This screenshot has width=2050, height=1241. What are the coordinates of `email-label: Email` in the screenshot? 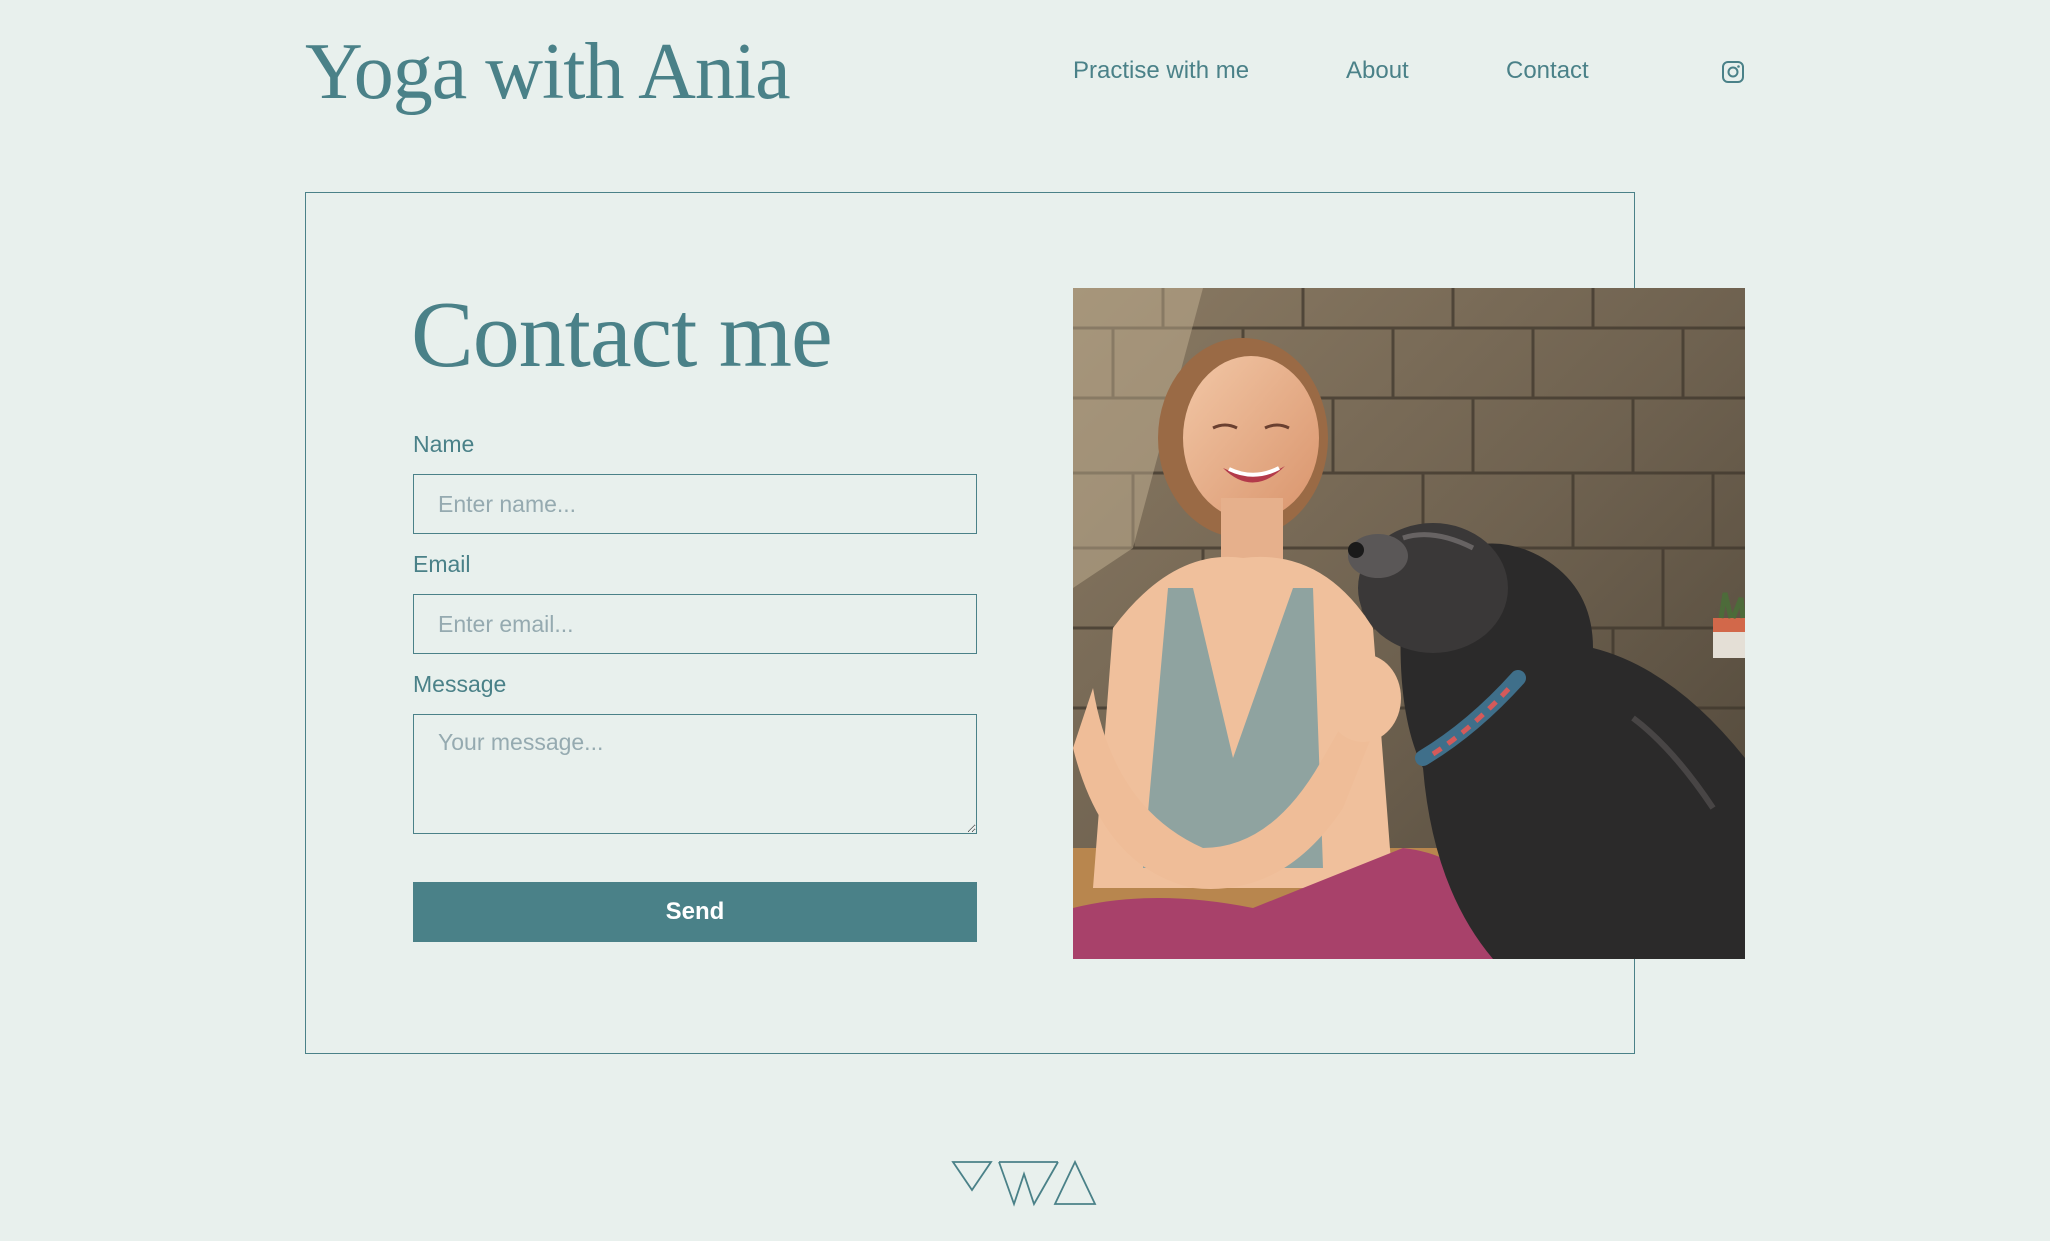 It's located at (442, 564).